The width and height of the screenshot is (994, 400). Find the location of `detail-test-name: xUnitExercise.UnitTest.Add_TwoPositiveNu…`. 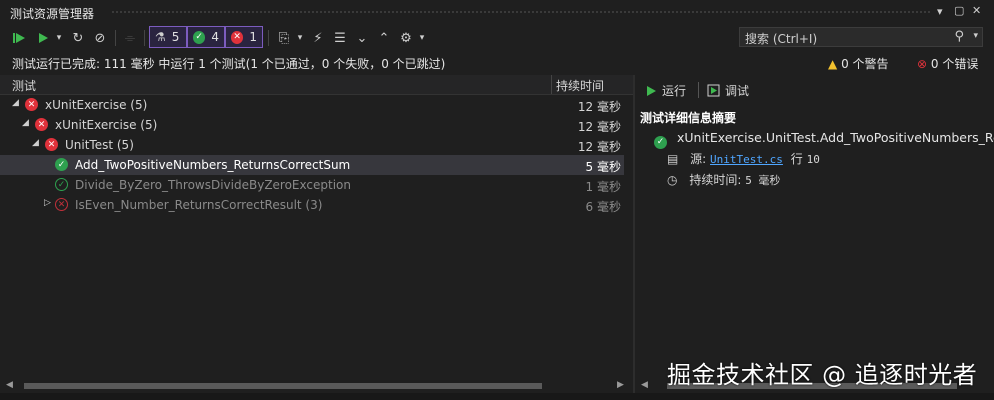

detail-test-name: xUnitExercise.UnitTest.Add_TwoPositiveNu… is located at coordinates (835, 137).